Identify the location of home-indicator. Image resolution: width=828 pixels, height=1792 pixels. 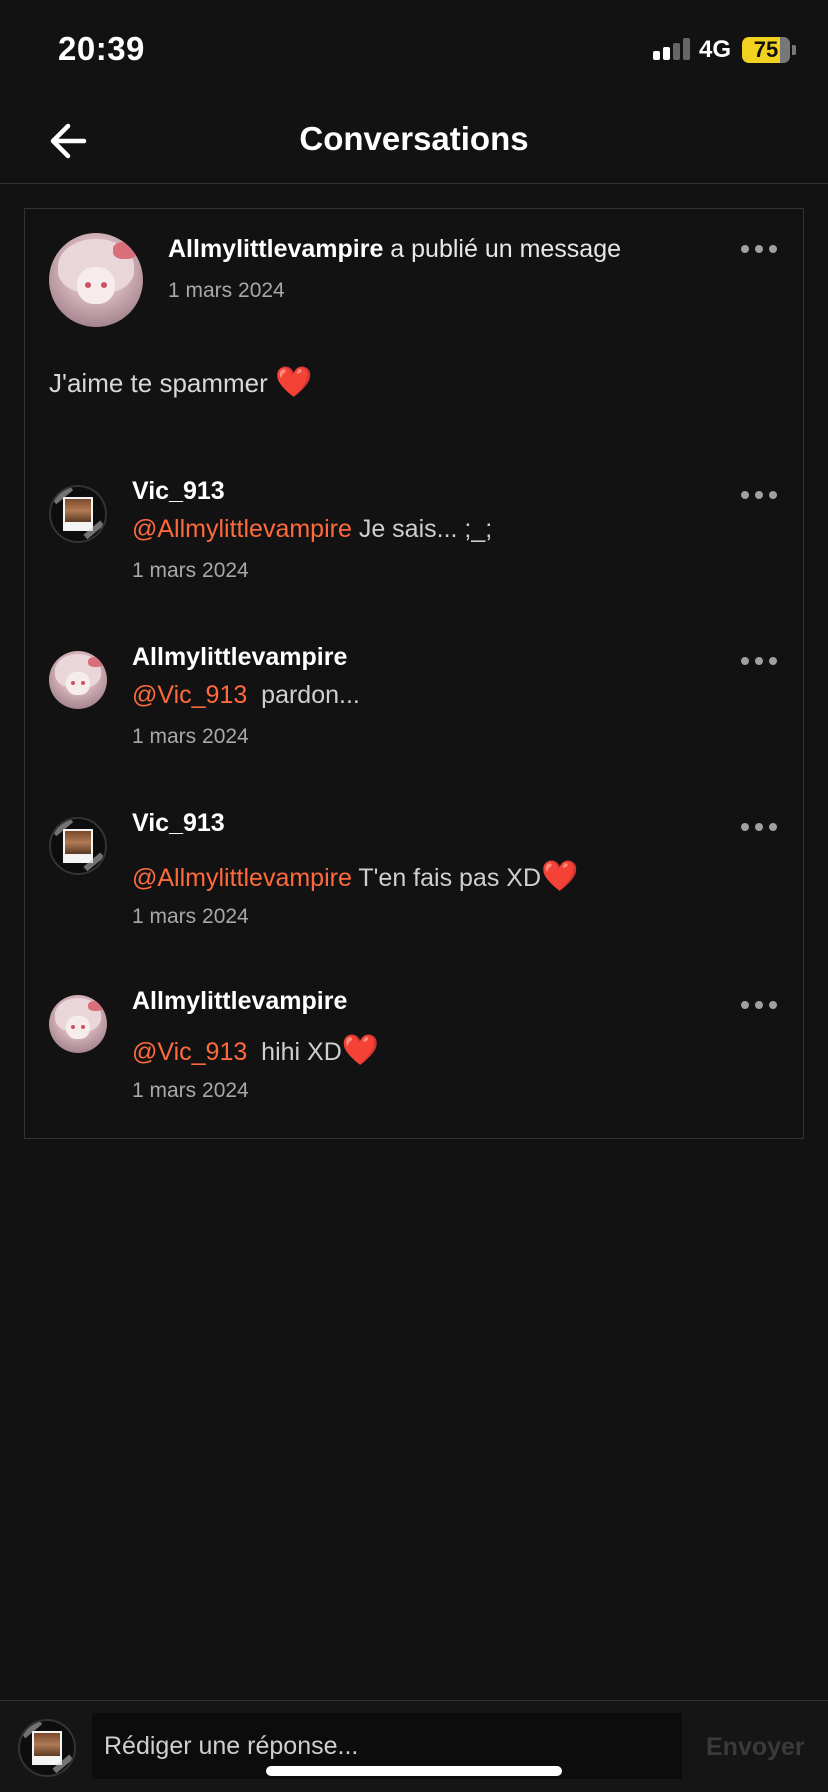
(414, 1771).